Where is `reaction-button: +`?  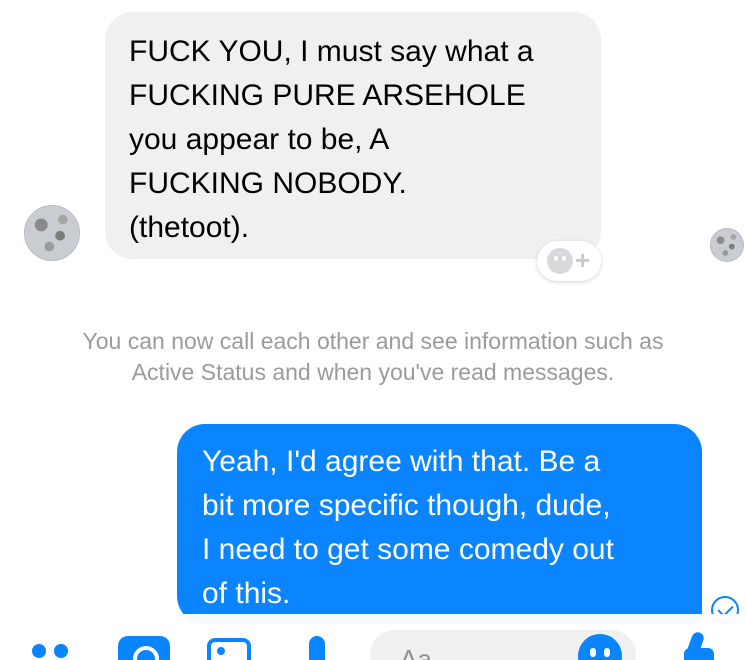
reaction-button: + is located at coordinates (569, 261).